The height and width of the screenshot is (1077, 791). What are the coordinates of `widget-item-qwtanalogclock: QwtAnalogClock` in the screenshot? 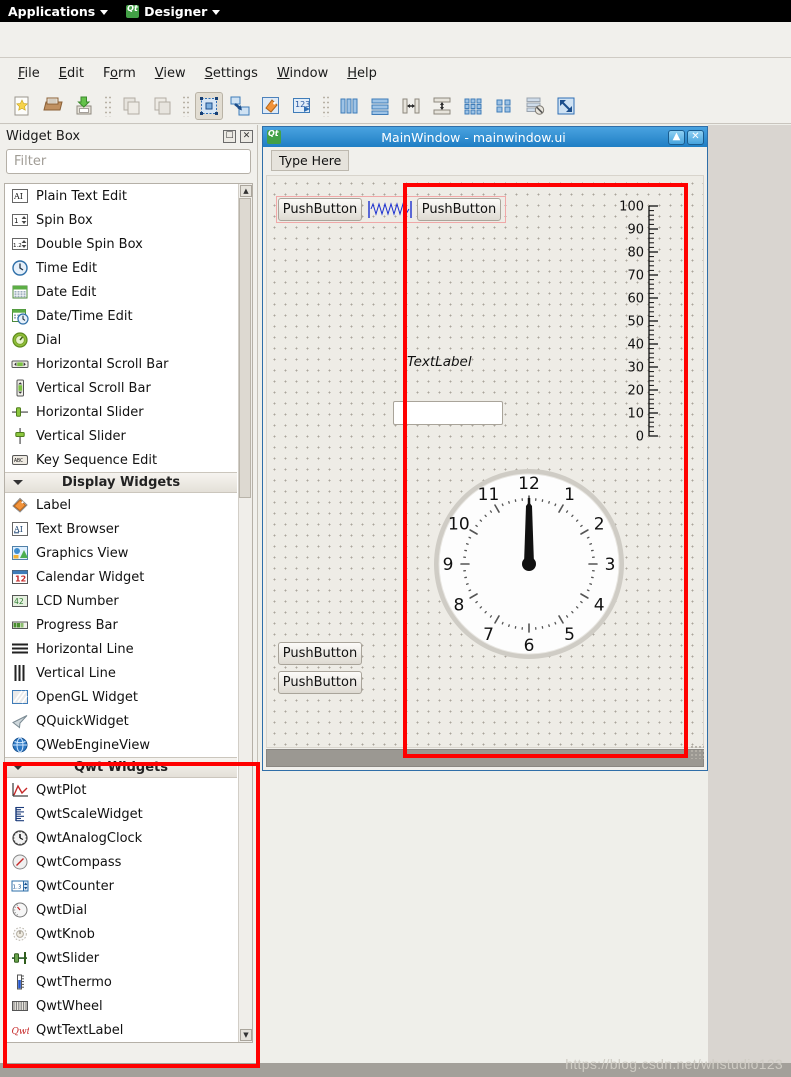 It's located at (121, 838).